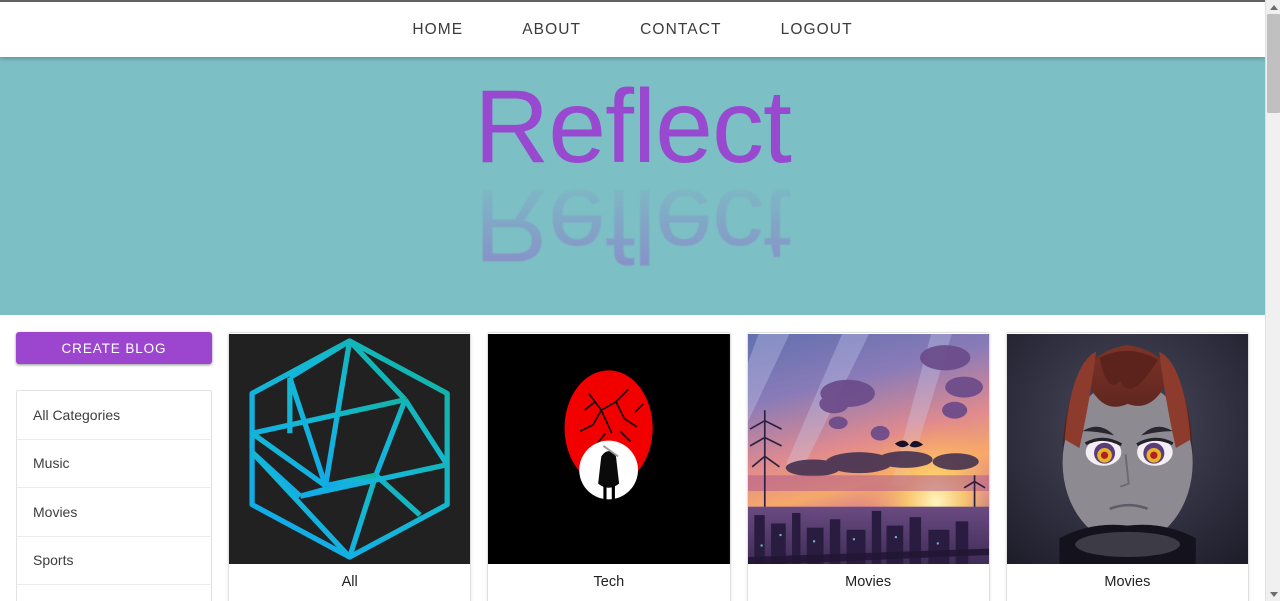 The width and height of the screenshot is (1280, 601). Describe the element at coordinates (77, 414) in the screenshot. I see `sidebar-item-label: All Categories` at that location.